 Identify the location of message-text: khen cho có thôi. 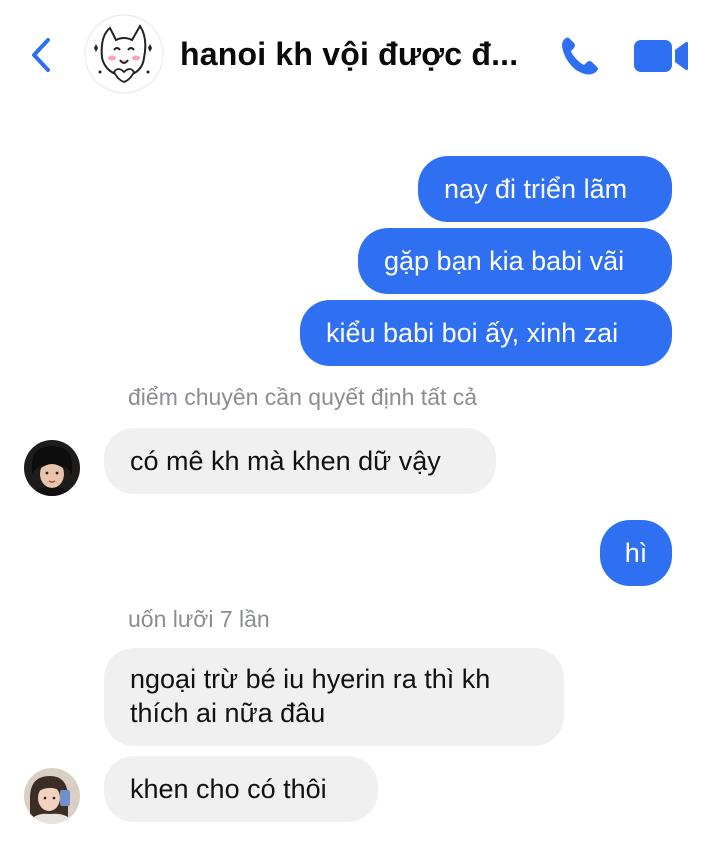
(228, 789).